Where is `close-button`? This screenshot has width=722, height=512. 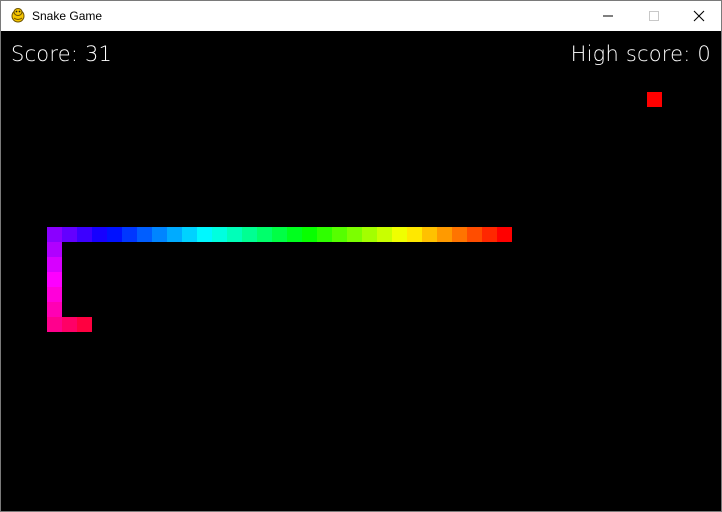 close-button is located at coordinates (699, 16).